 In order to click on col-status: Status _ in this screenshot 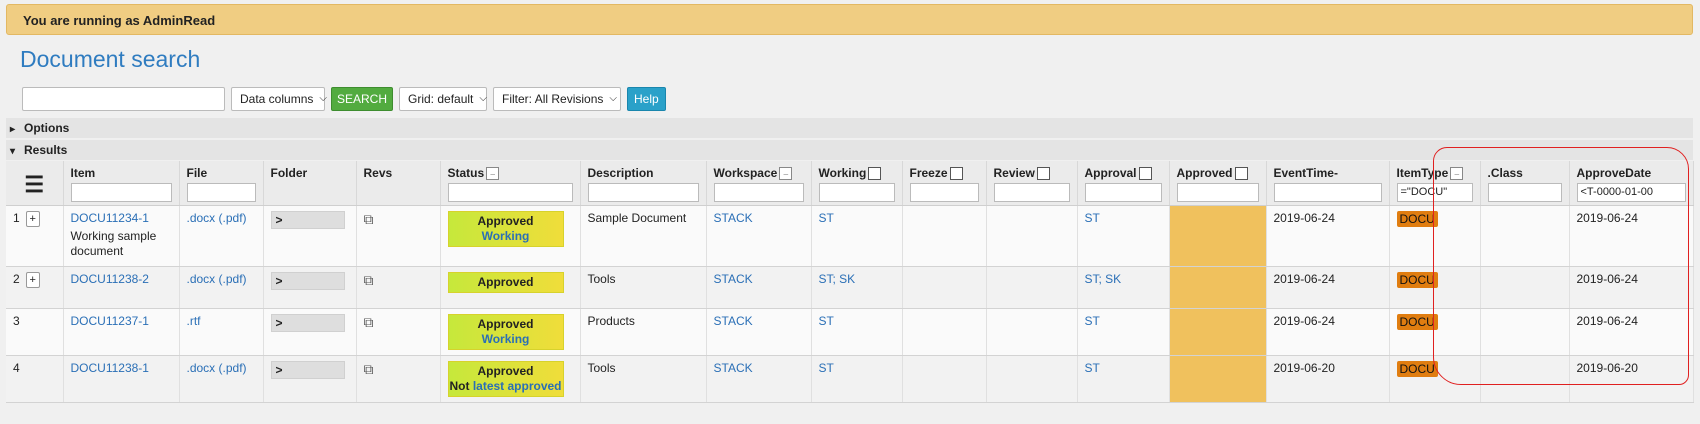, I will do `click(510, 183)`.